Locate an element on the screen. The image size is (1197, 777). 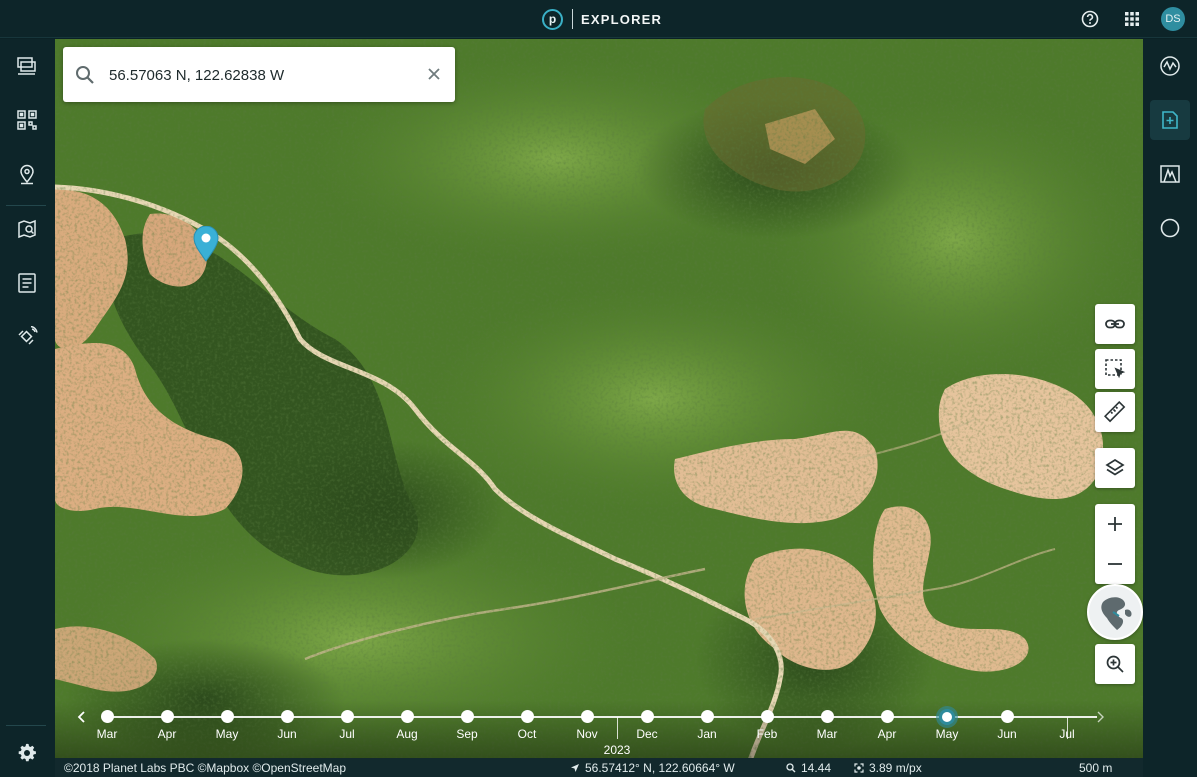
cursor-coordinates: 56.57412° N, 122.60664° W is located at coordinates (652, 768).